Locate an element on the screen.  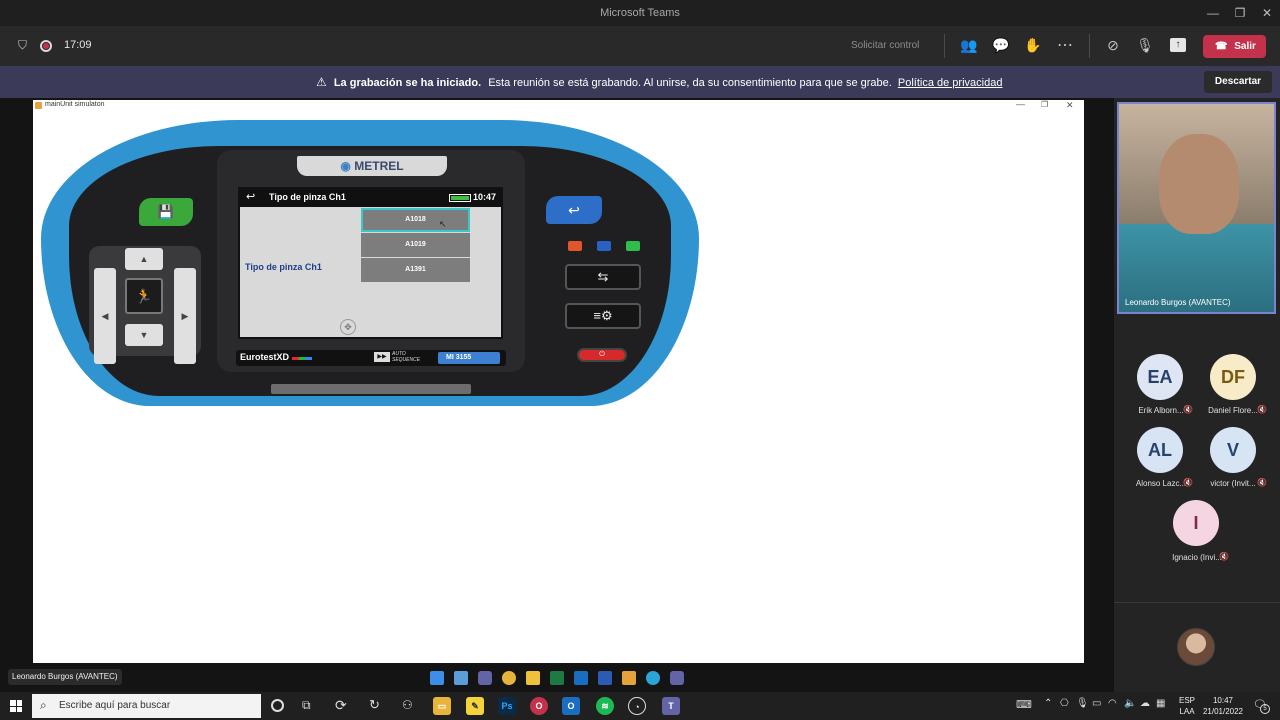
share-screen-icon: ↑ is located at coordinates (1178, 45).